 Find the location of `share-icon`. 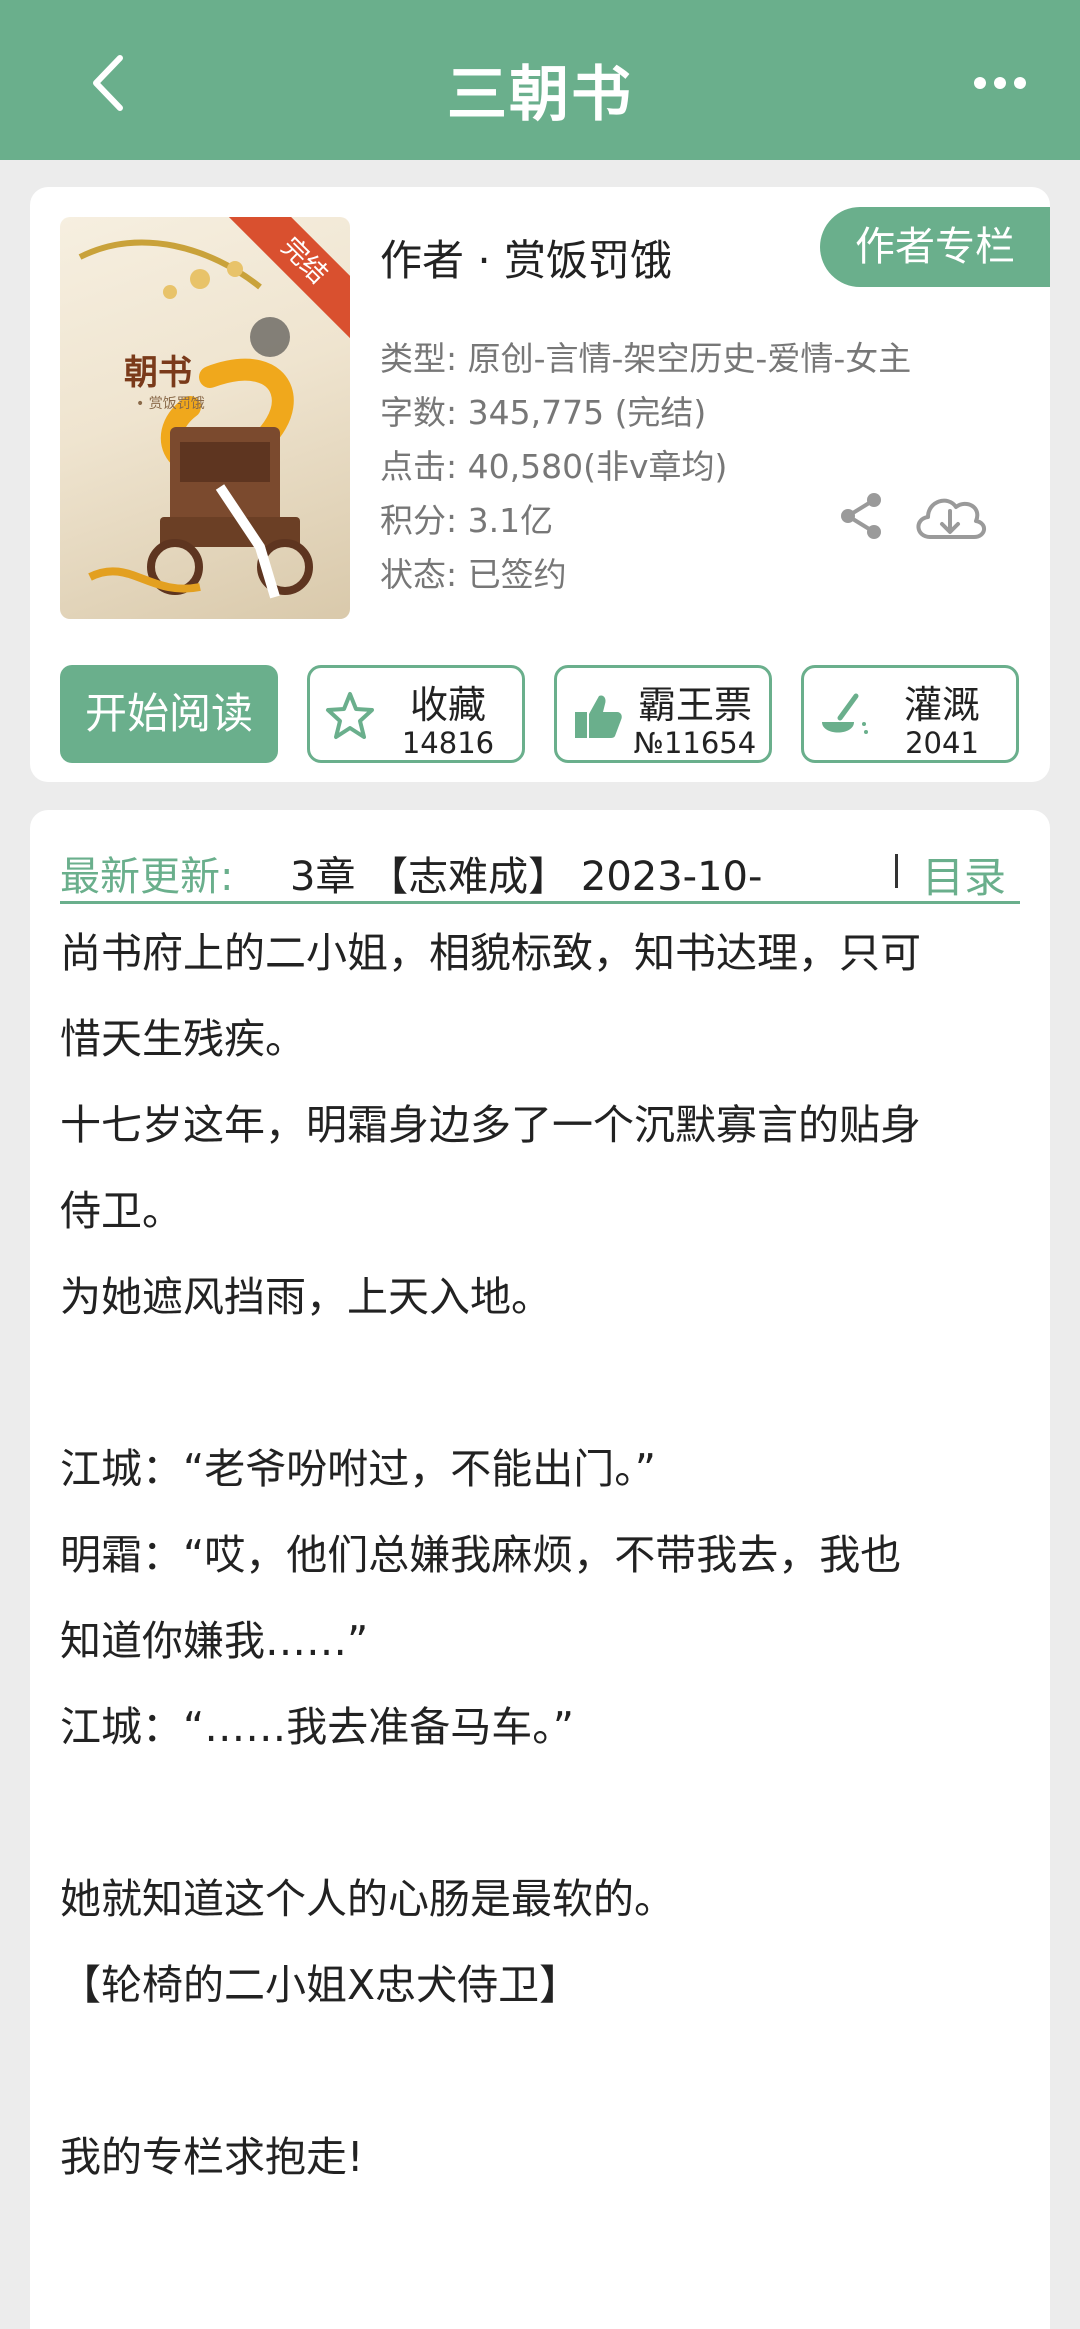

share-icon is located at coordinates (862, 516).